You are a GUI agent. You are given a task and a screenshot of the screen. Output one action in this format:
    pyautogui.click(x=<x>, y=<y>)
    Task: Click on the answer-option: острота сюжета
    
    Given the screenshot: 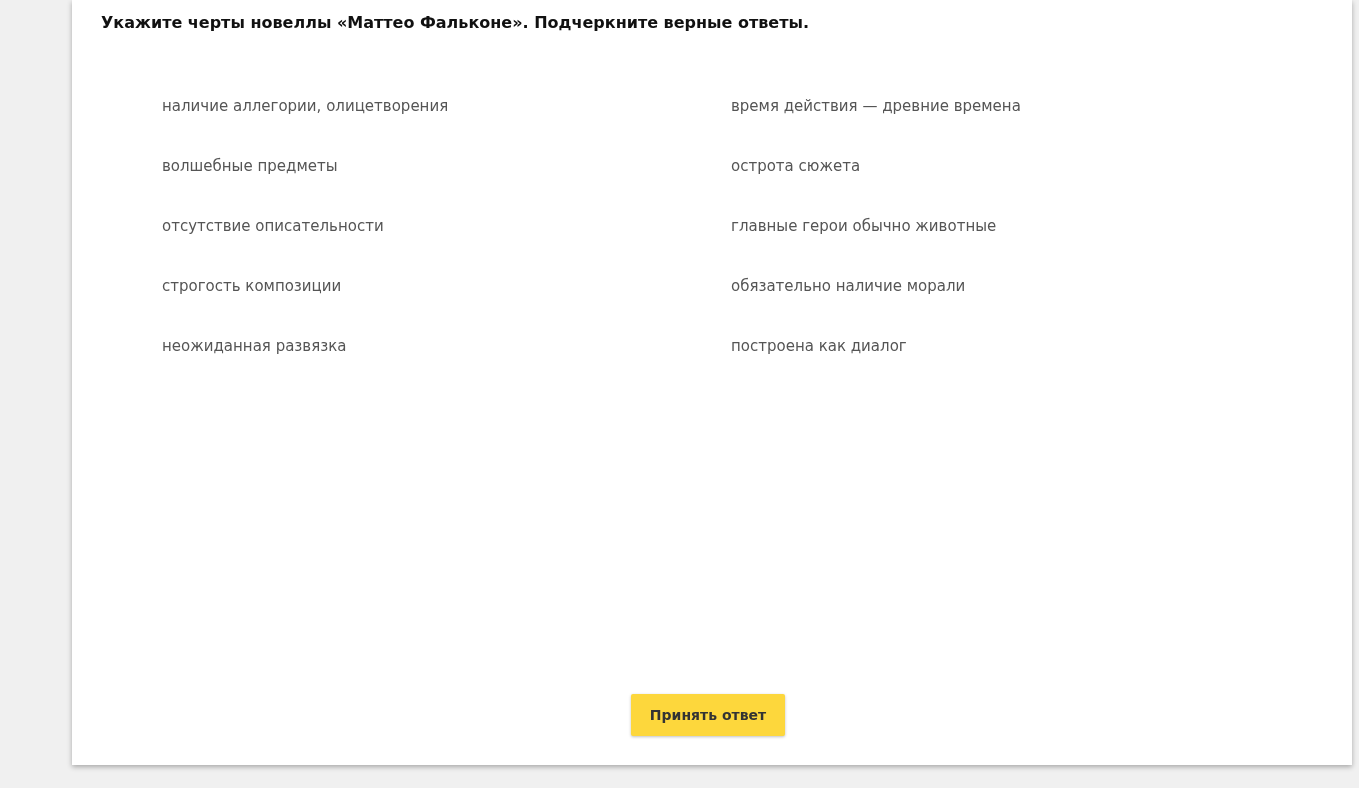 What is the action you would take?
    pyautogui.click(x=796, y=166)
    